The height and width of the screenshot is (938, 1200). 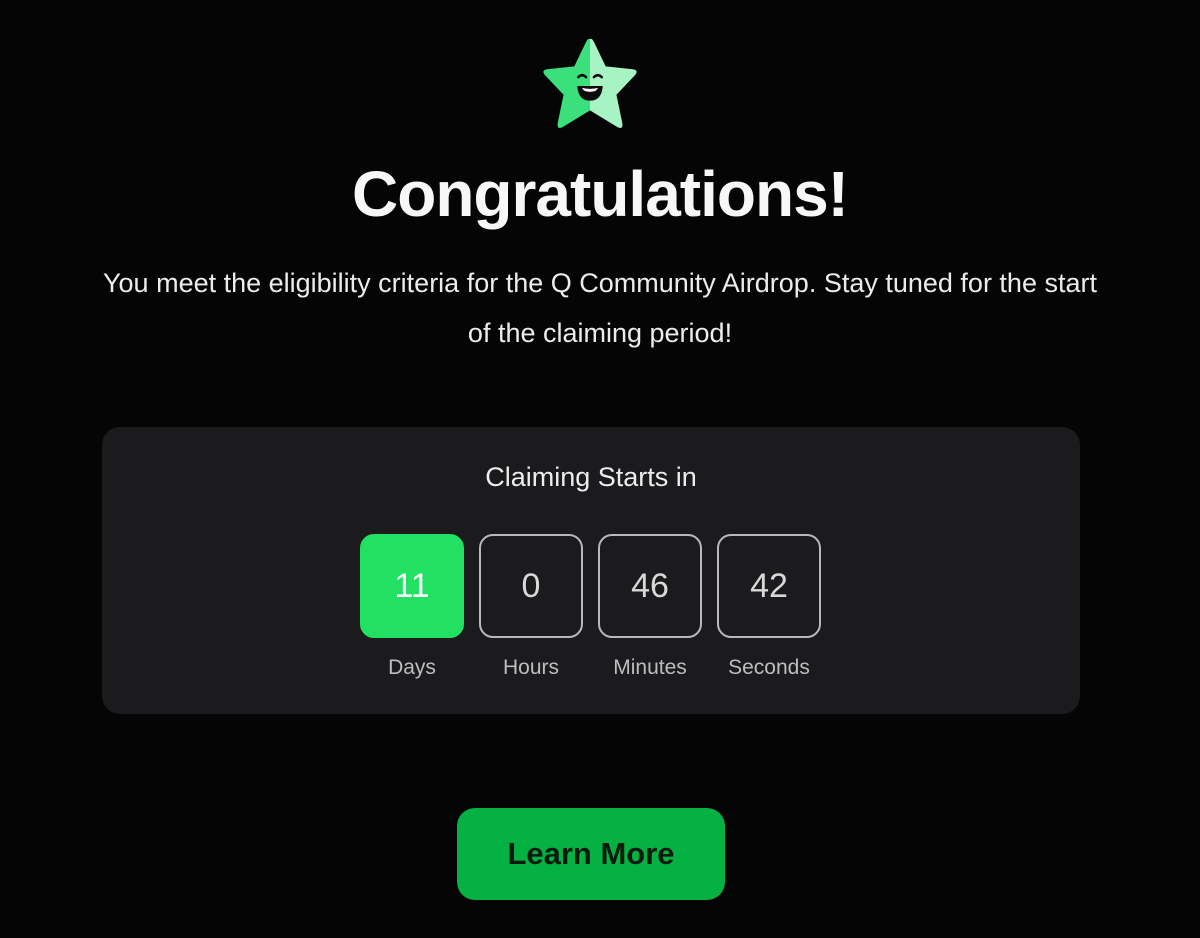 I want to click on countdown-unit-hours: 0 Hours, so click(x=531, y=608).